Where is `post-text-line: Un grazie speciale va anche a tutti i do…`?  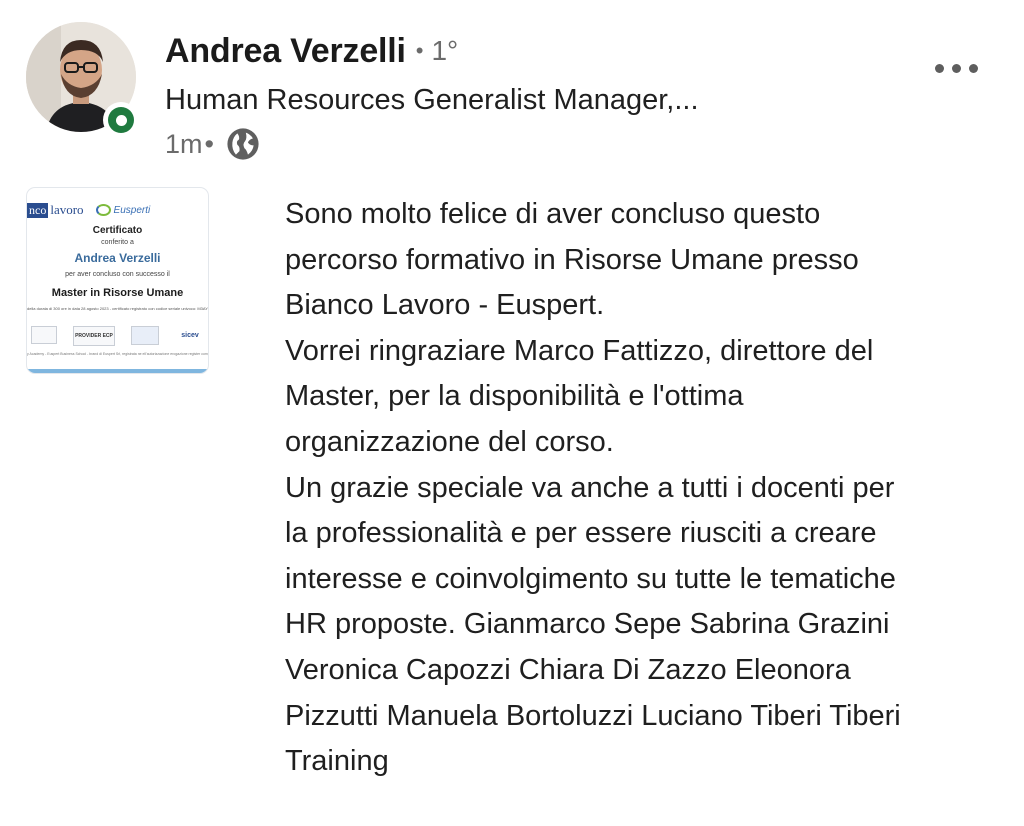 post-text-line: Un grazie speciale va anche a tutti i do… is located at coordinates (590, 487).